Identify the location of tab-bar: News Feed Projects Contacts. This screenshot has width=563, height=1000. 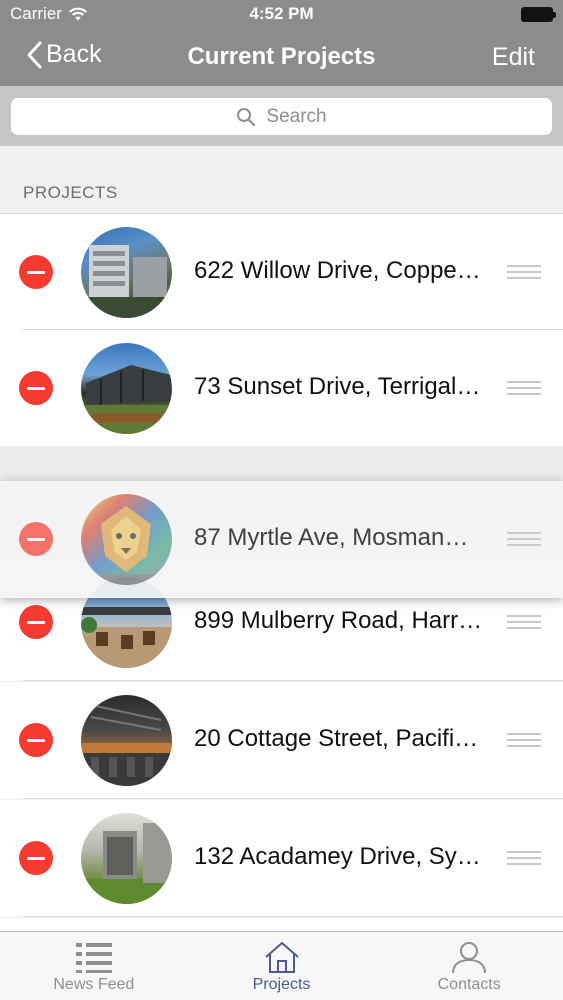
(281, 965).